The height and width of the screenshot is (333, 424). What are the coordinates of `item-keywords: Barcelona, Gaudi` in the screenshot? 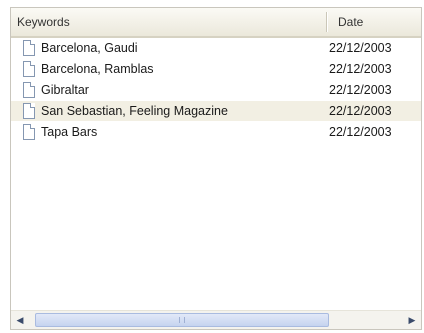 It's located at (89, 48).